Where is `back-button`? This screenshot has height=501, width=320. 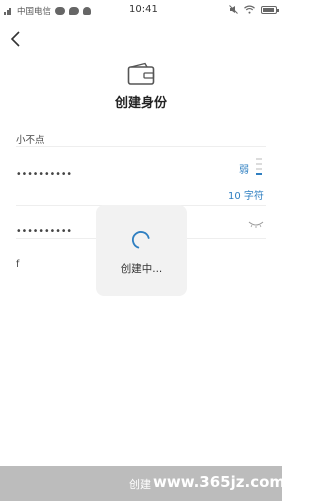
back-button is located at coordinates (17, 39).